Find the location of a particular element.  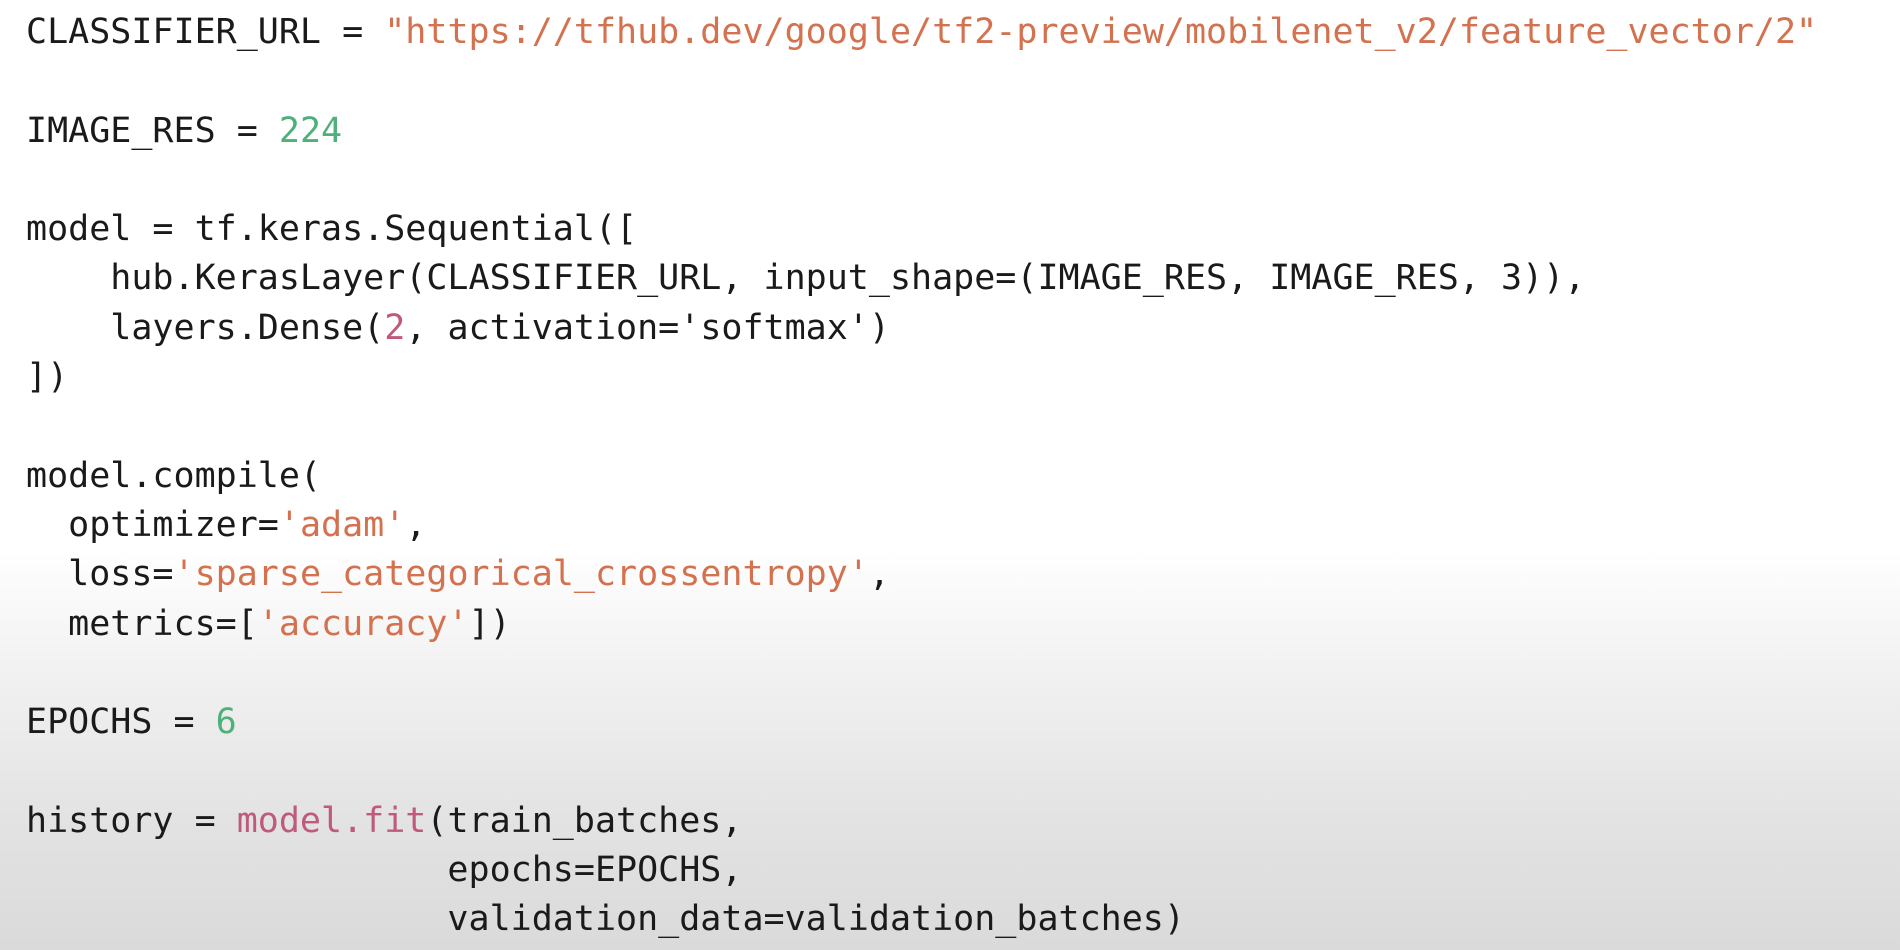

code-text: EPOCHS = is located at coordinates (121, 722).